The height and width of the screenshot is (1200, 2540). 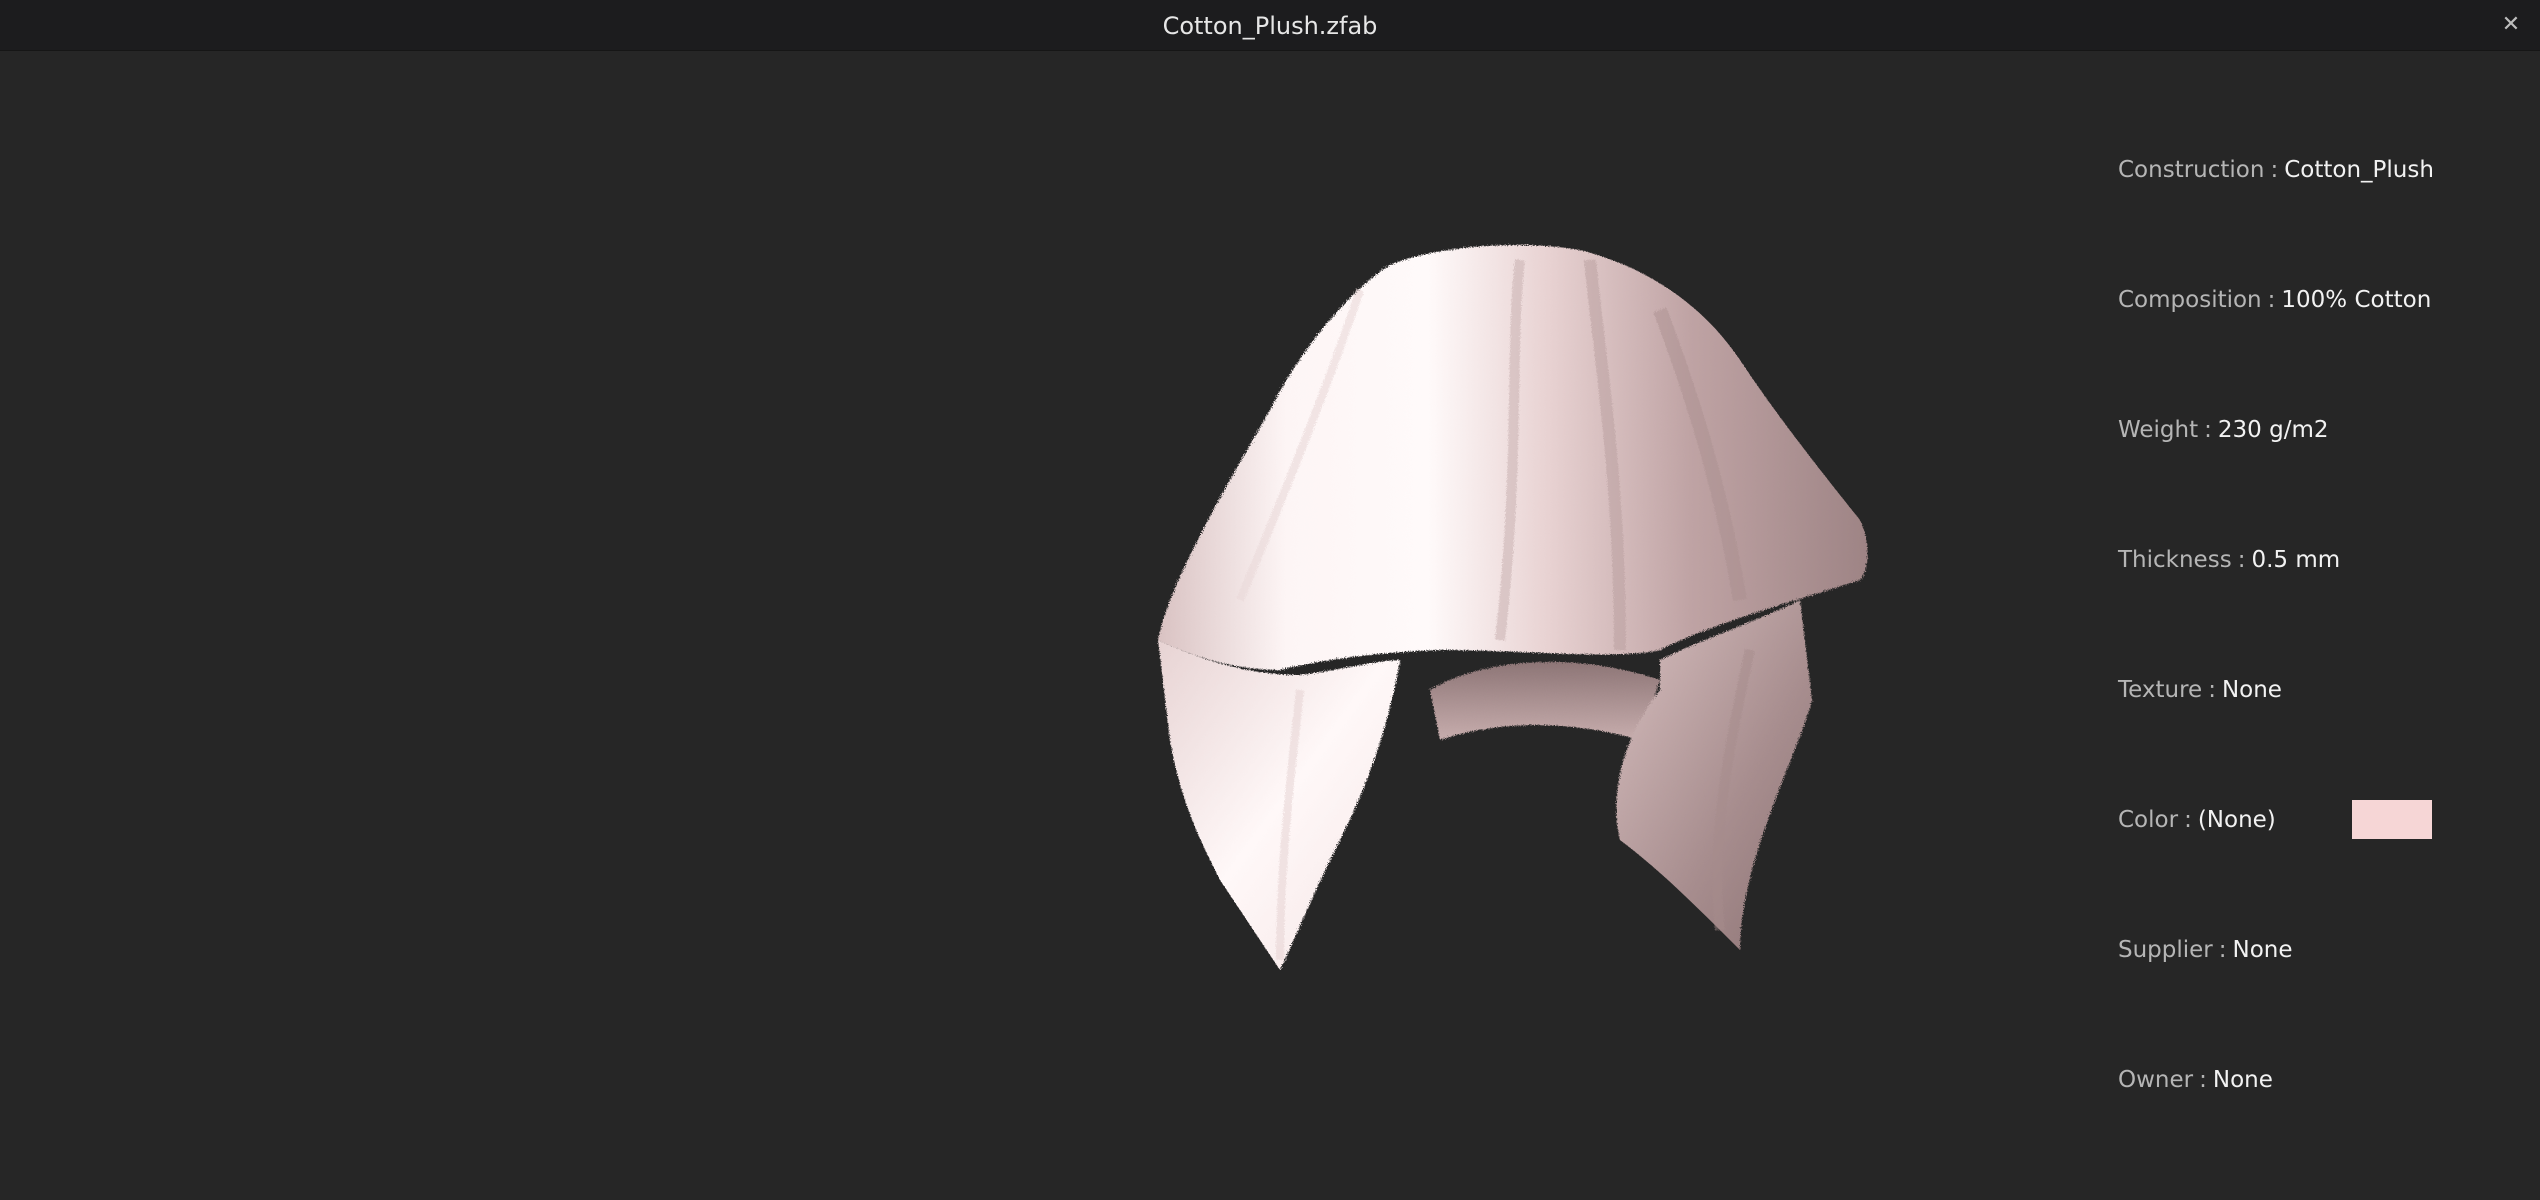 I want to click on texture-label: Texture, so click(x=2160, y=690).